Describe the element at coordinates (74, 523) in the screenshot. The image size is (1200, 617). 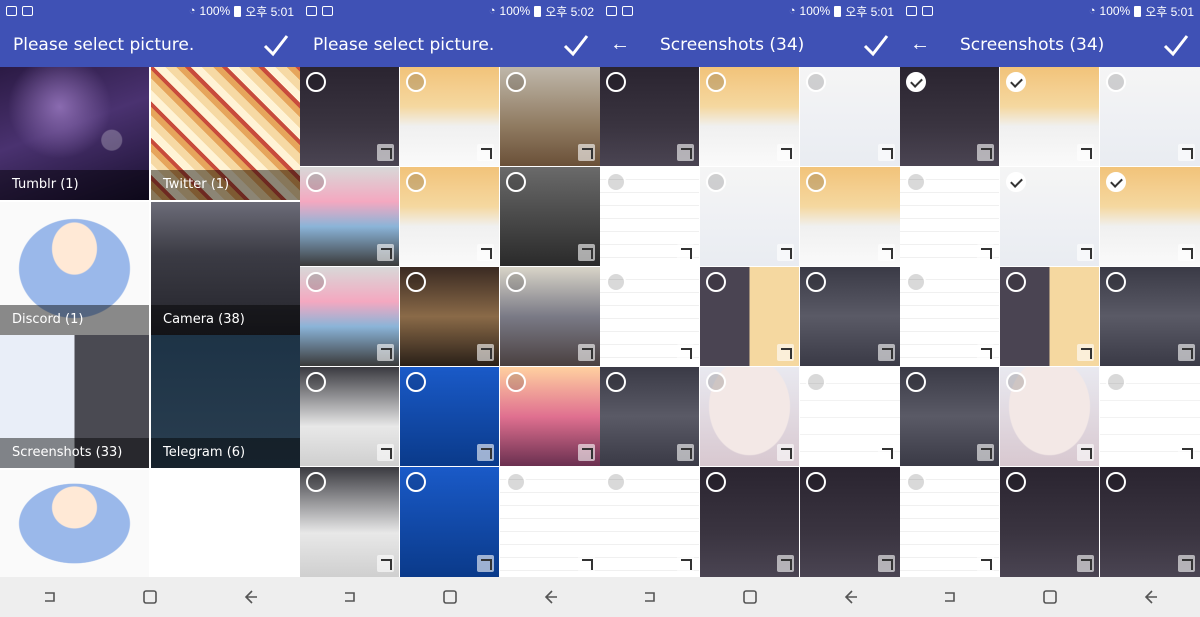
I see `album-unnamed` at that location.